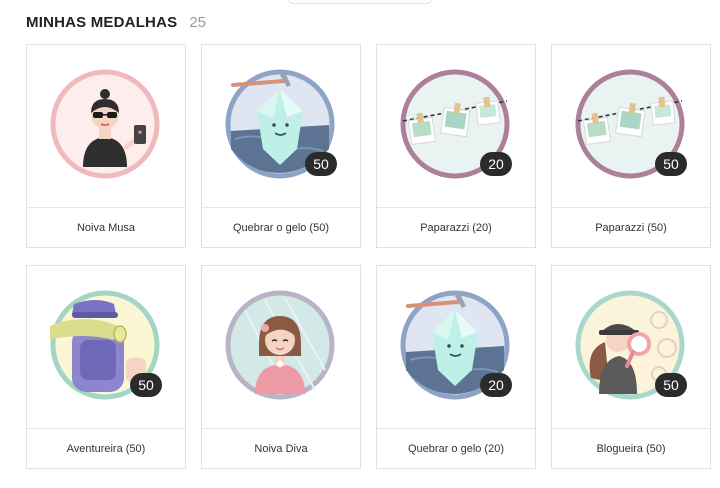  I want to click on medal-label: Quebrar o gelo (20), so click(456, 448).